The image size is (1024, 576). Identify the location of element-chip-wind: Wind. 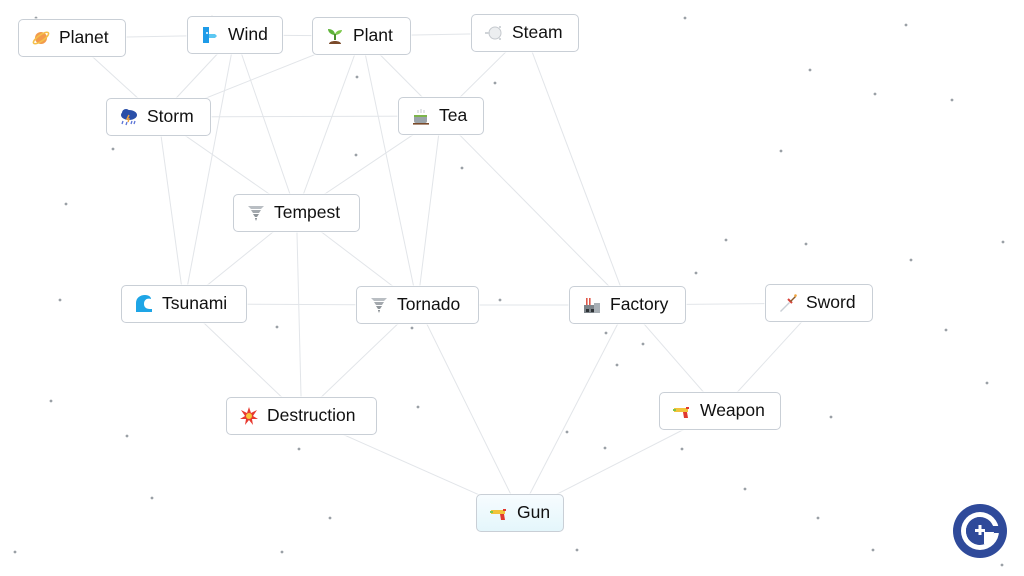
(235, 35).